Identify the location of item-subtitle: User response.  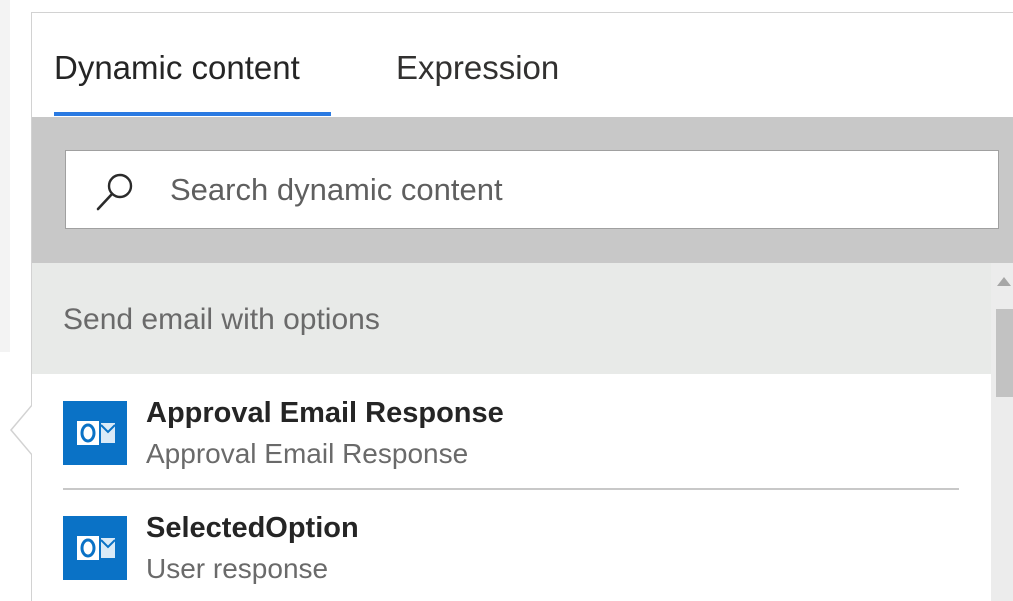
(237, 568).